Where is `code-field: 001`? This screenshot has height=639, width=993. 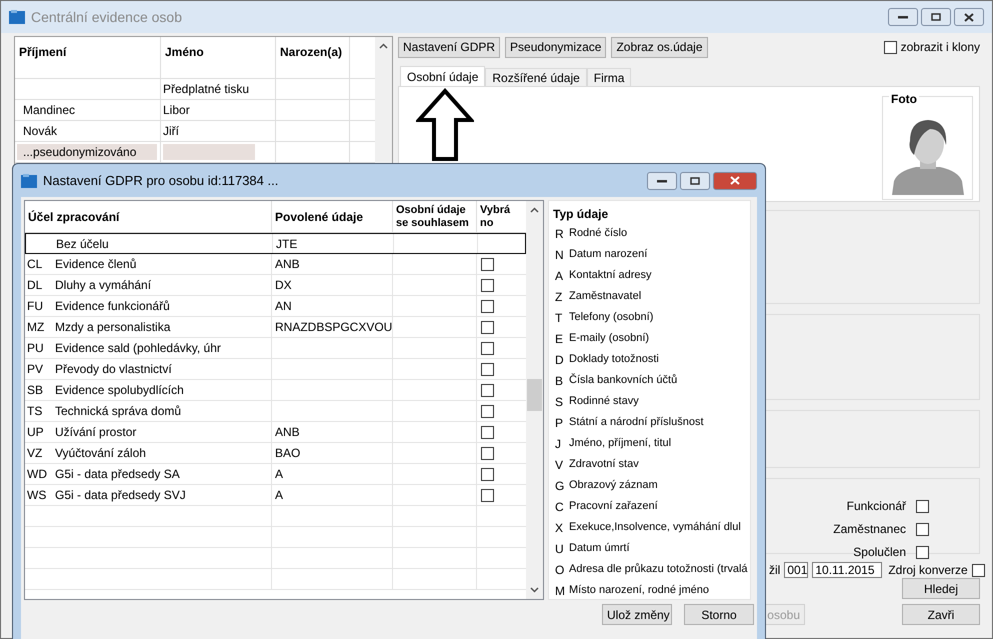
code-field: 001 is located at coordinates (796, 570).